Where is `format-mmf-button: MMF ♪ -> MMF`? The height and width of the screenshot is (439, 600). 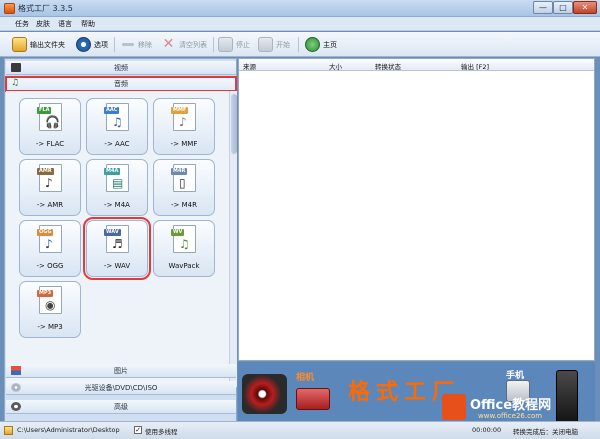 format-mmf-button: MMF ♪ -> MMF is located at coordinates (184, 126).